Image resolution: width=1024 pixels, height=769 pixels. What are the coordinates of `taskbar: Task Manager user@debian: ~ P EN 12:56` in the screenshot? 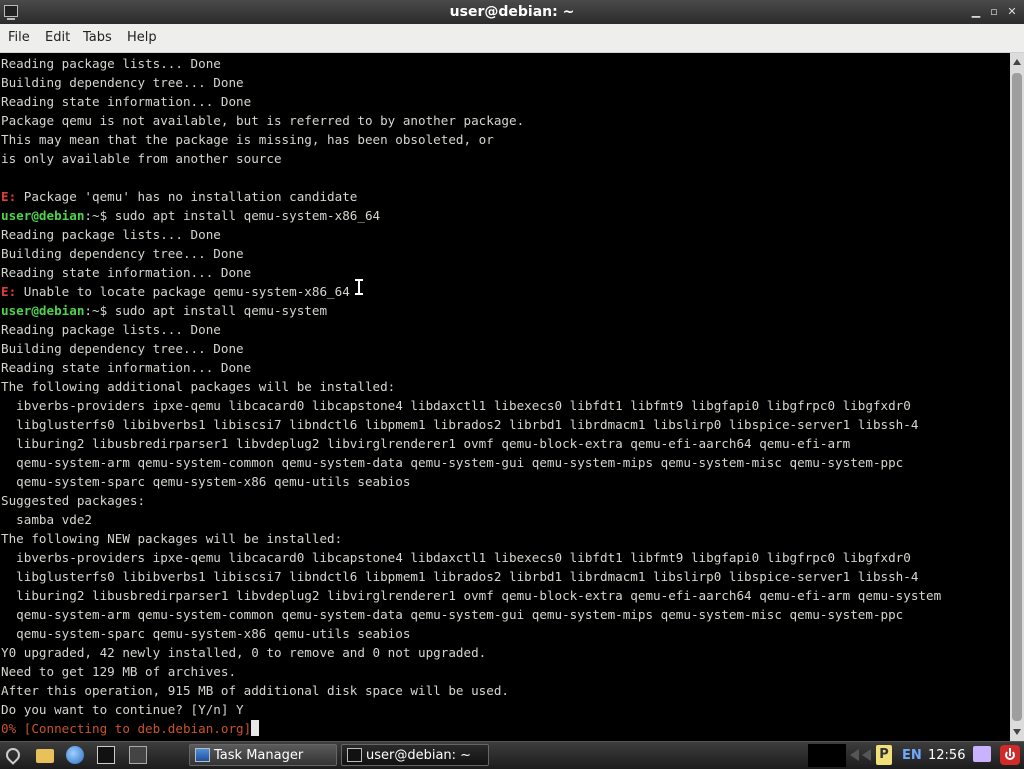 It's located at (512, 755).